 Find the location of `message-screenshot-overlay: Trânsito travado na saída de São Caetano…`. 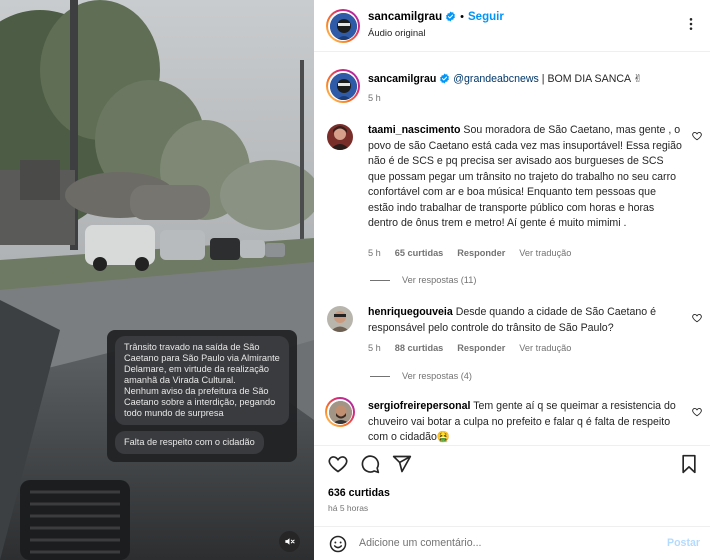

message-screenshot-overlay: Trânsito travado na saída de São Caetano… is located at coordinates (202, 396).